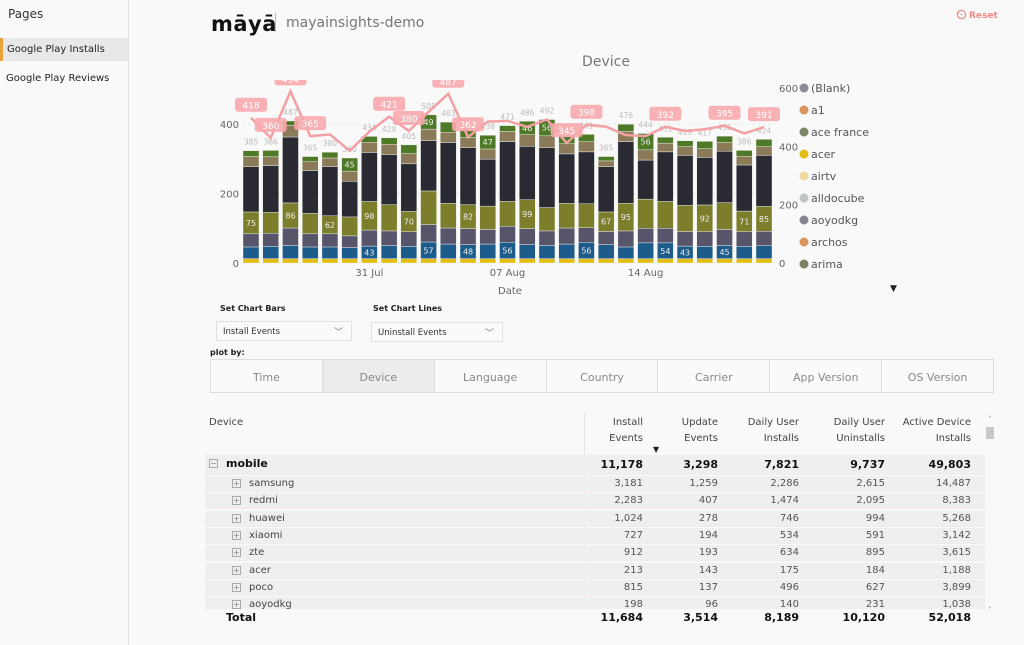 Image resolution: width=1024 pixels, height=645 pixels. What do you see at coordinates (284, 331) in the screenshot?
I see `bars-select: Install Events ﹀` at bounding box center [284, 331].